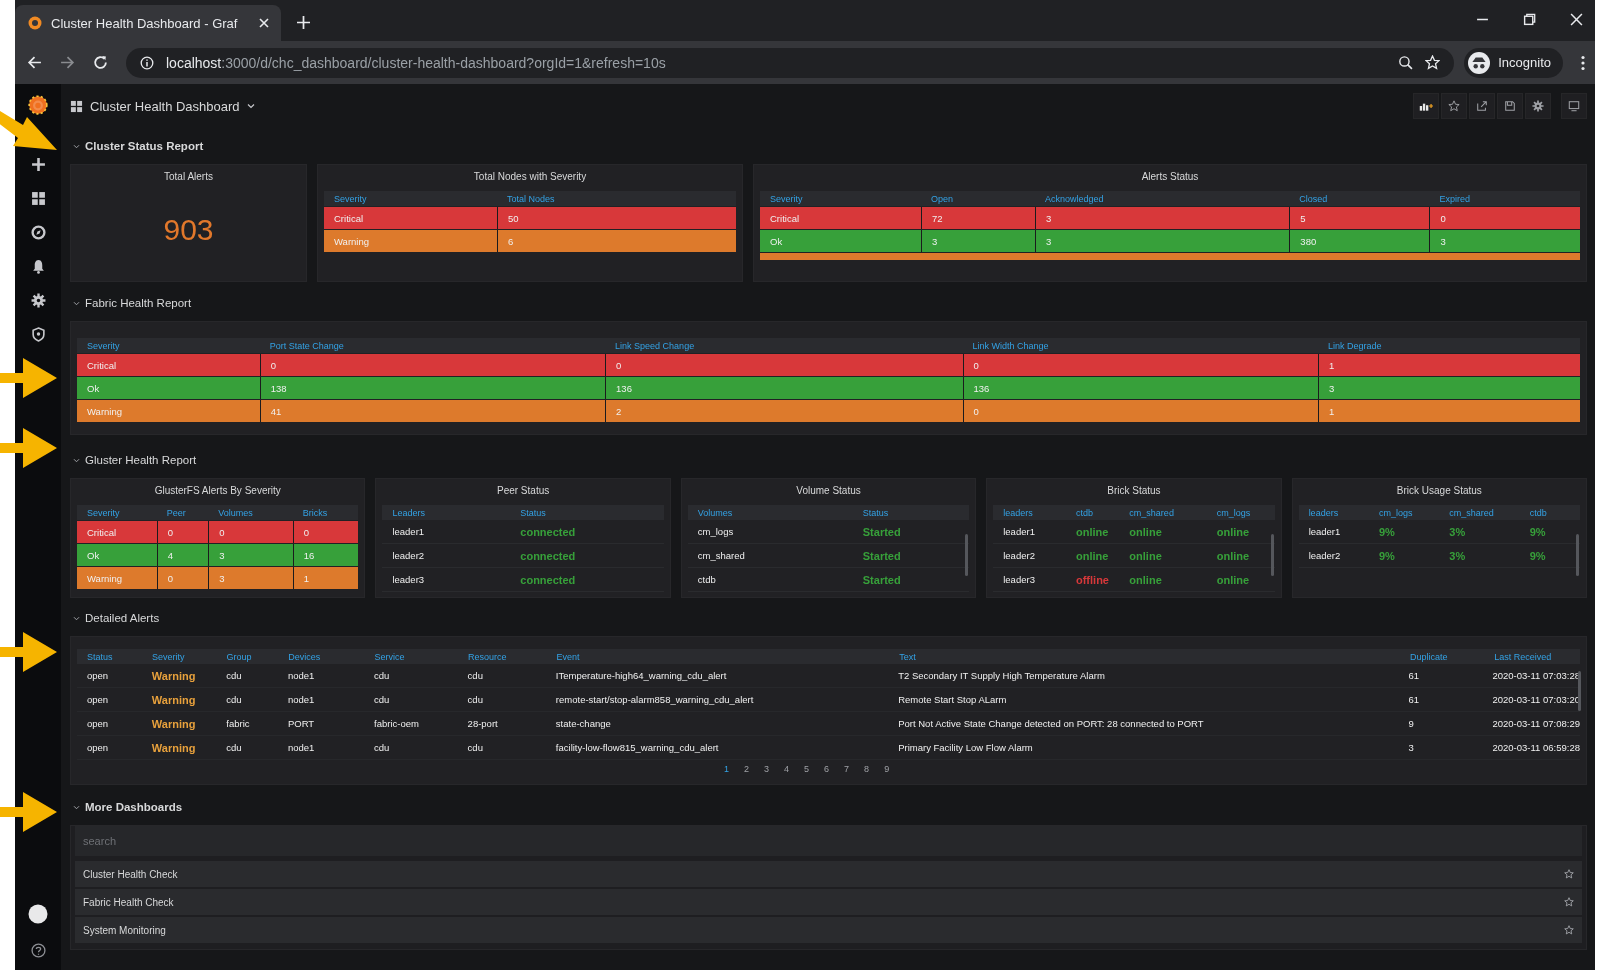  Describe the element at coordinates (1449, 345) in the screenshot. I see `column-header: Link Degrade` at that location.